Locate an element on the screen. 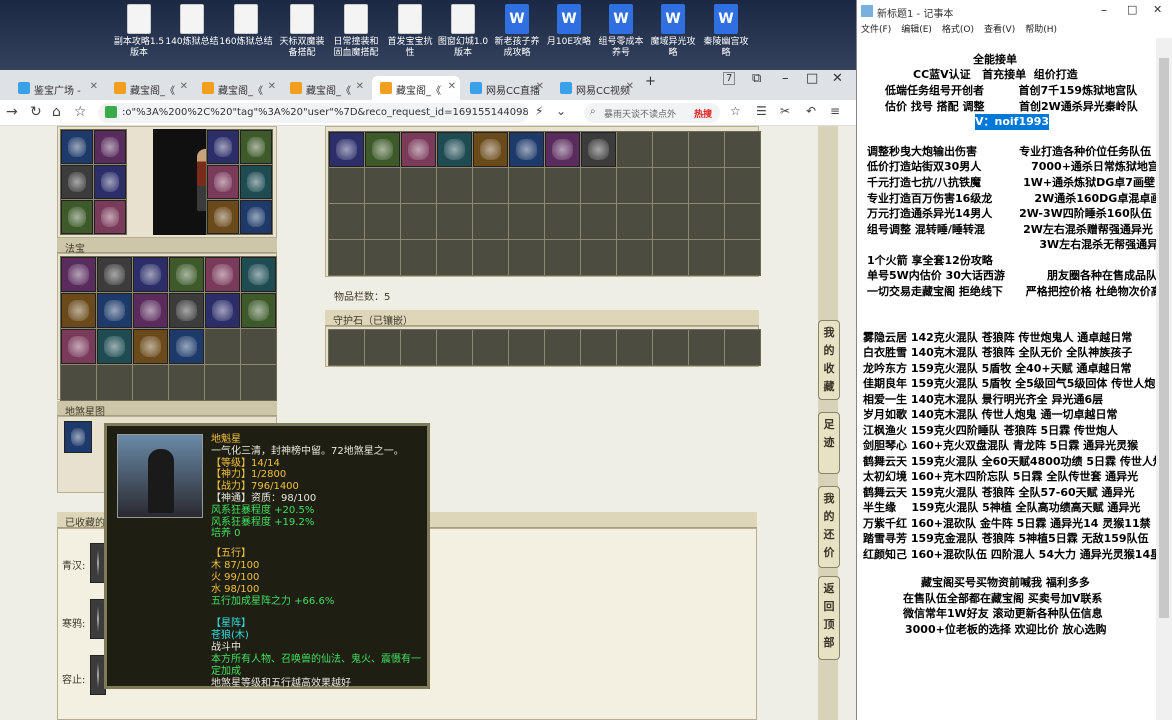  desktop-icon: 图窗幻城1.0 版本 is located at coordinates (463, 36).